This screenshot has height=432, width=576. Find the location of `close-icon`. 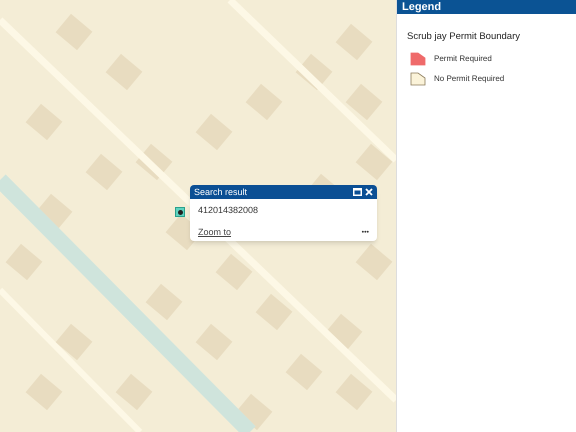

close-icon is located at coordinates (369, 192).